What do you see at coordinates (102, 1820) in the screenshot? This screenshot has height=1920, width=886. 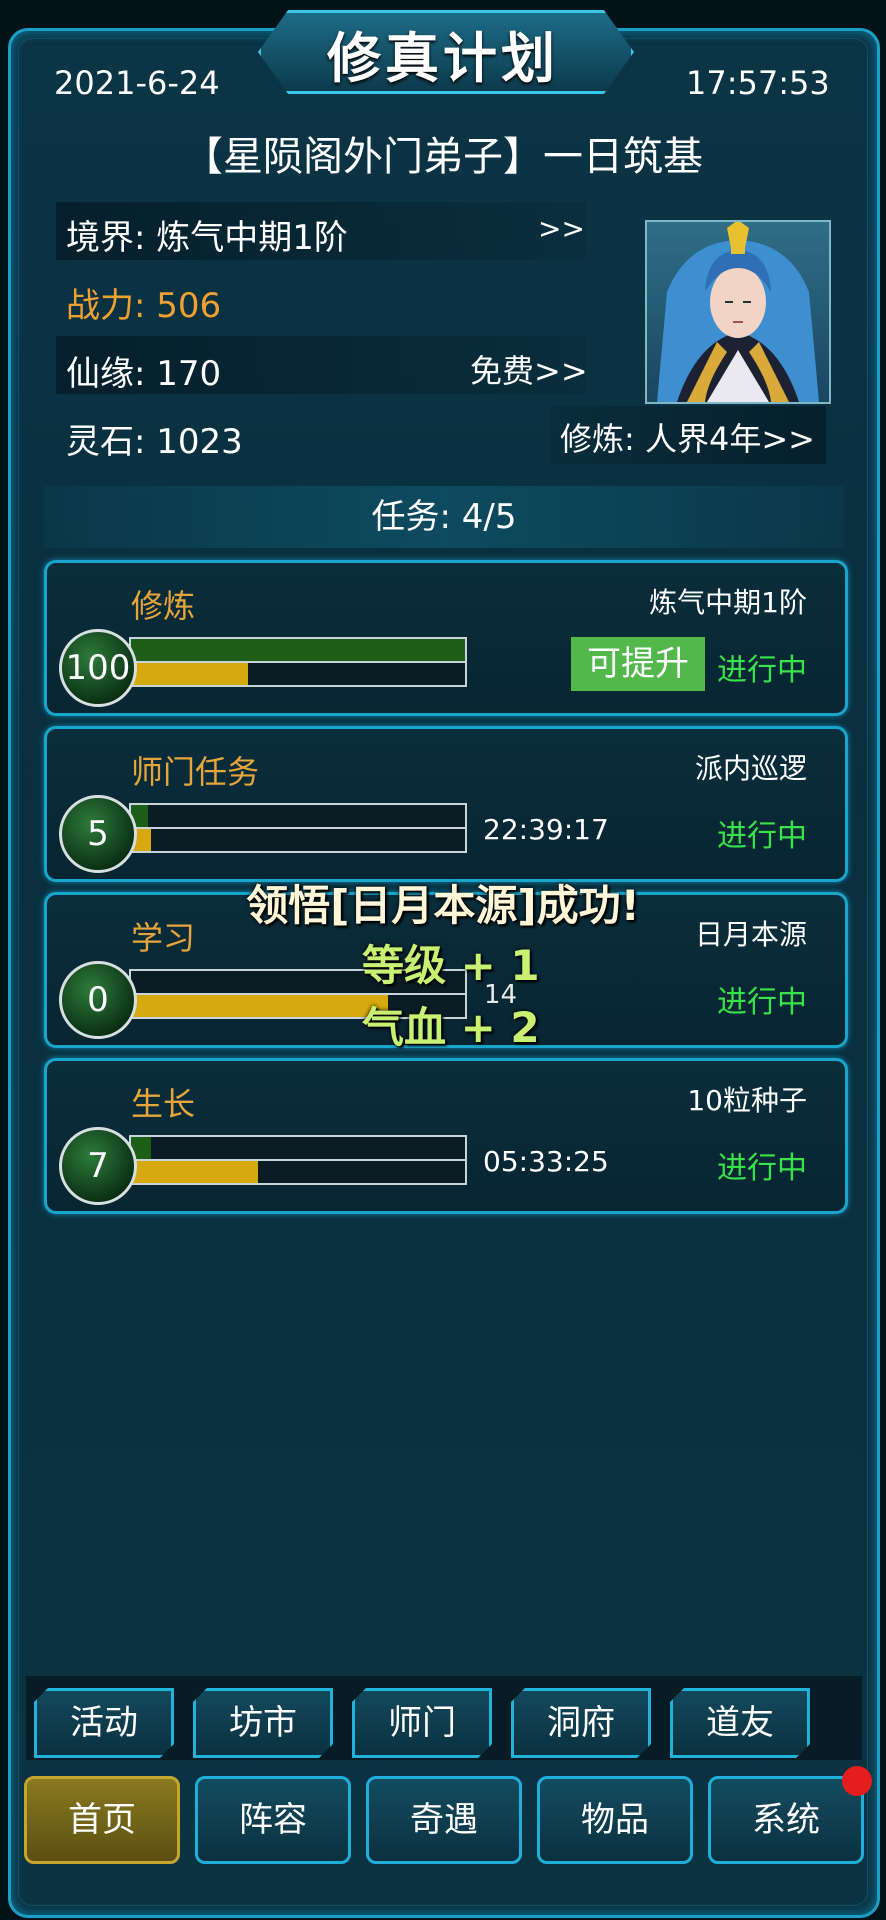 I see `nav-home-tab: 首页` at bounding box center [102, 1820].